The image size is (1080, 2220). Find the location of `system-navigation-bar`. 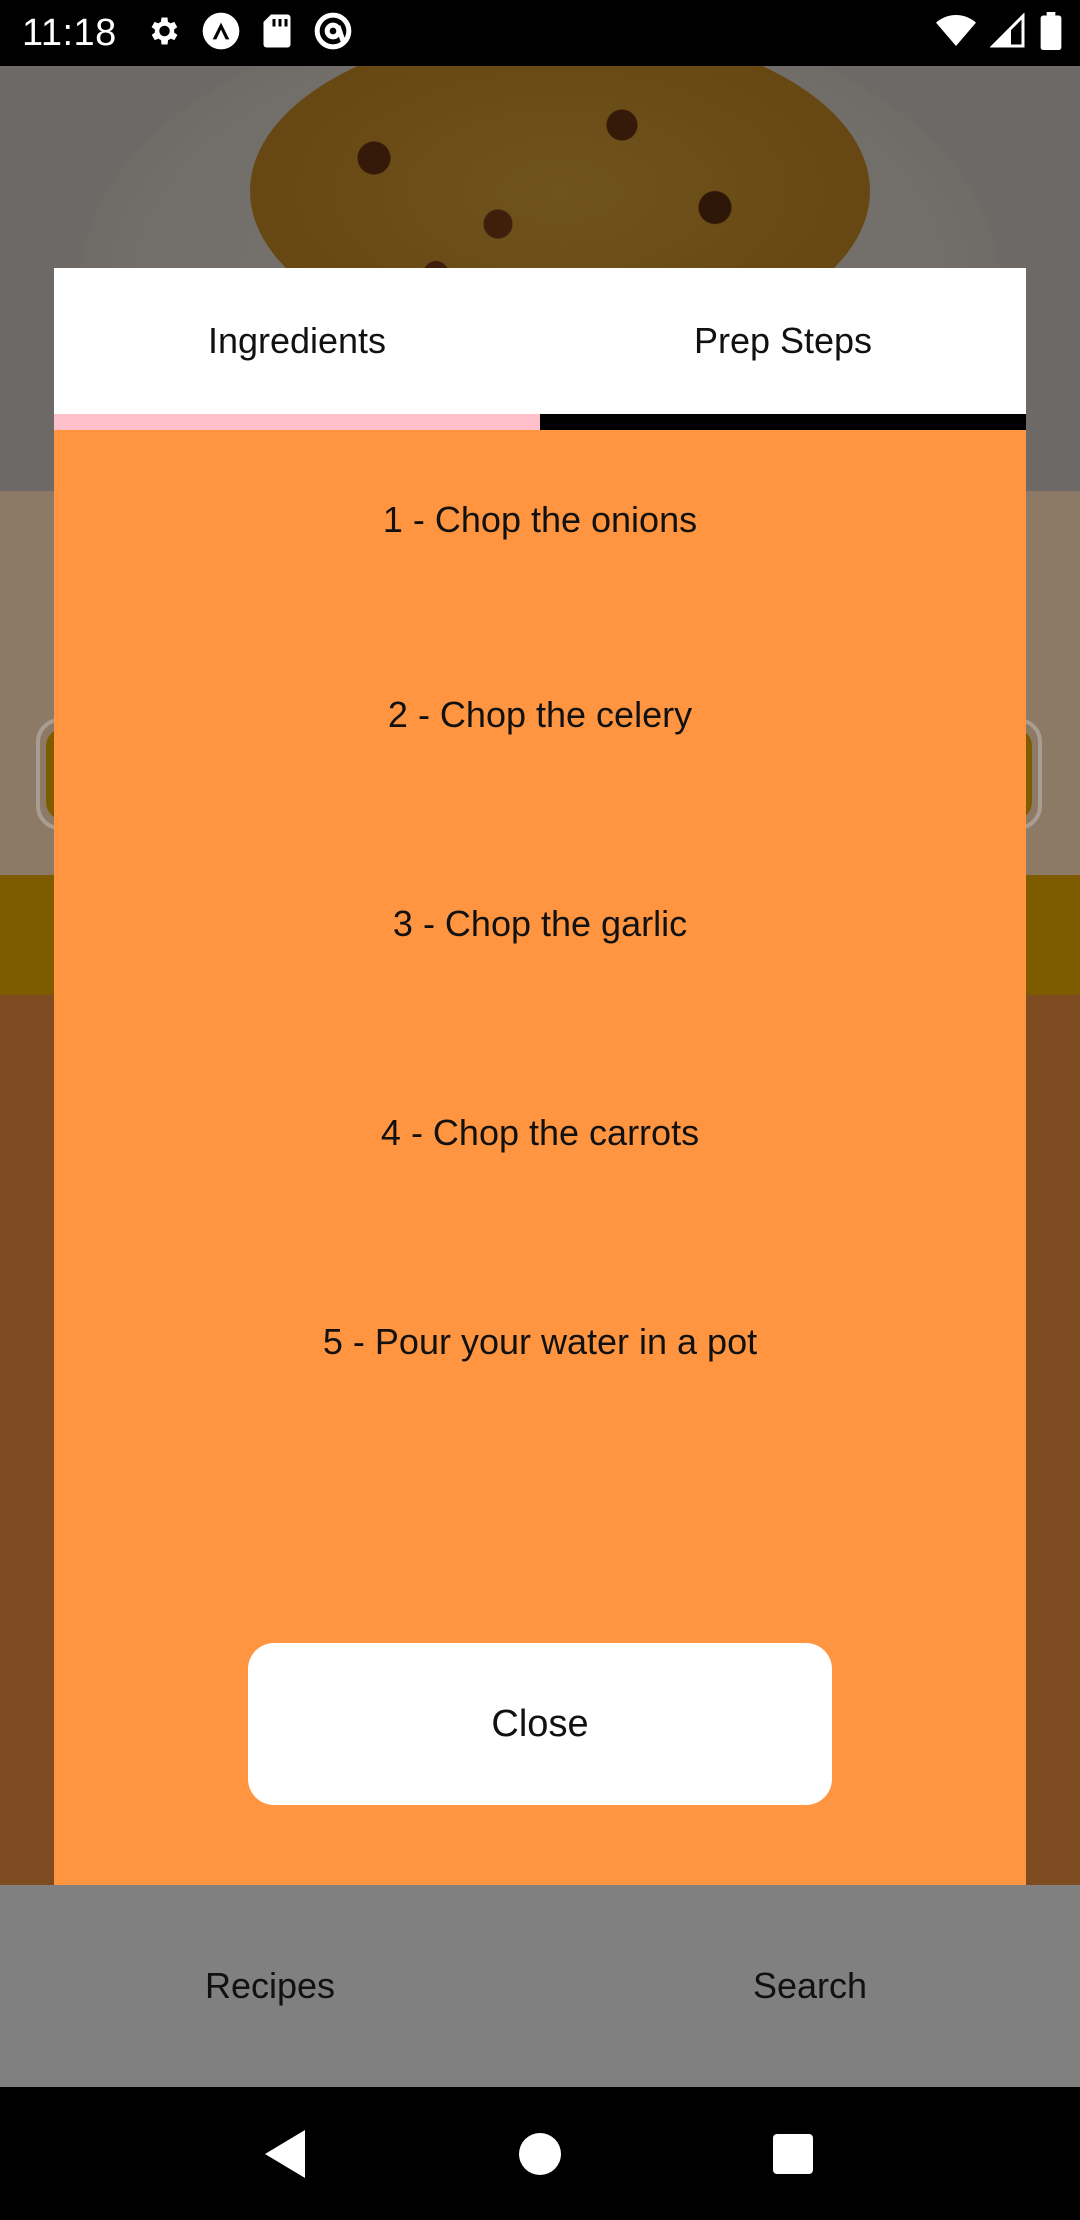

system-navigation-bar is located at coordinates (540, 2153).